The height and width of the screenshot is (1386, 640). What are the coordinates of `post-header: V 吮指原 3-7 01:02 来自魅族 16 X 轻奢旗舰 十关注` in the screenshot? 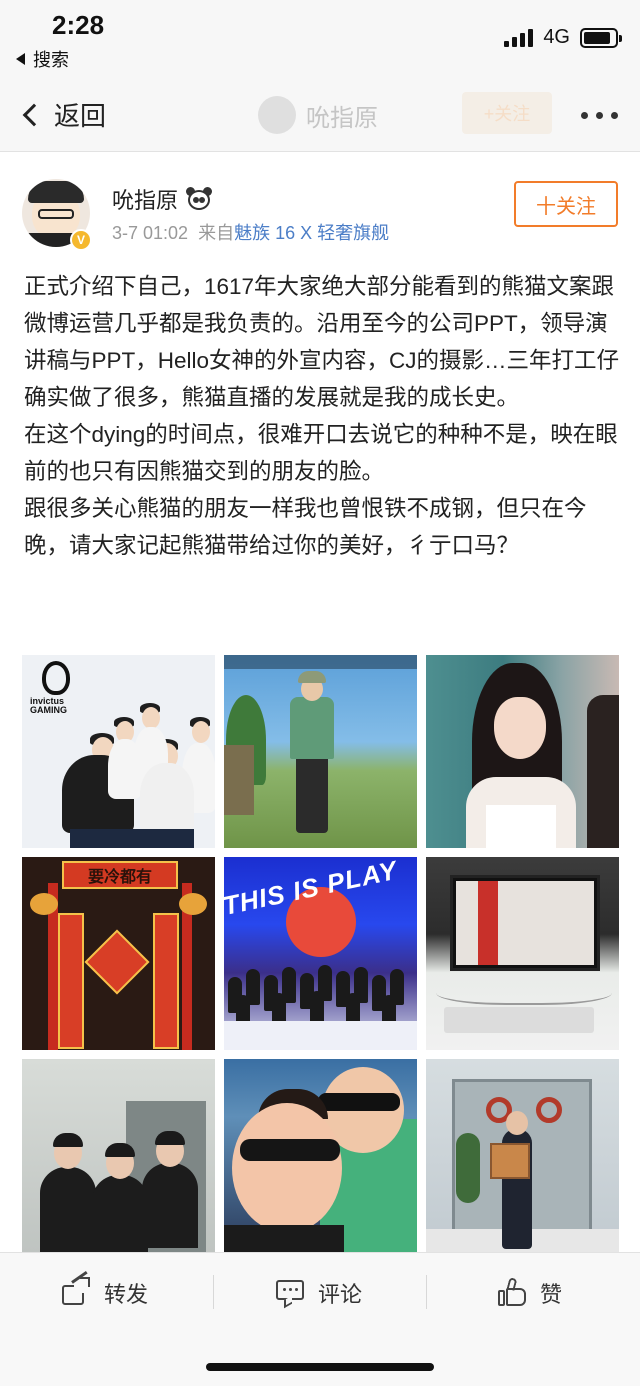 It's located at (320, 204).